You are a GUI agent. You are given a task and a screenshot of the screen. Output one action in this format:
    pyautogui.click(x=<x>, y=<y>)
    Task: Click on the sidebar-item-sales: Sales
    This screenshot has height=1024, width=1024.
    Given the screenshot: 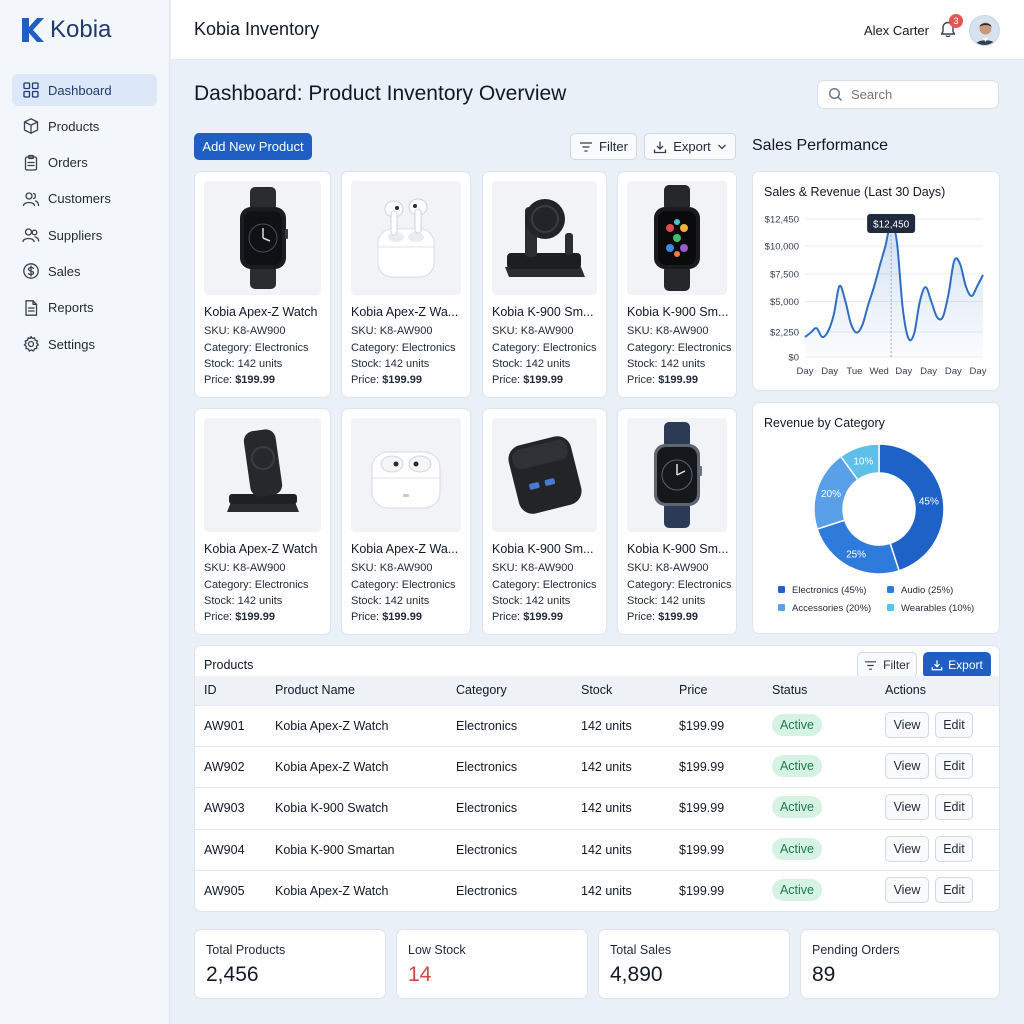 What is the action you would take?
    pyautogui.click(x=84, y=271)
    